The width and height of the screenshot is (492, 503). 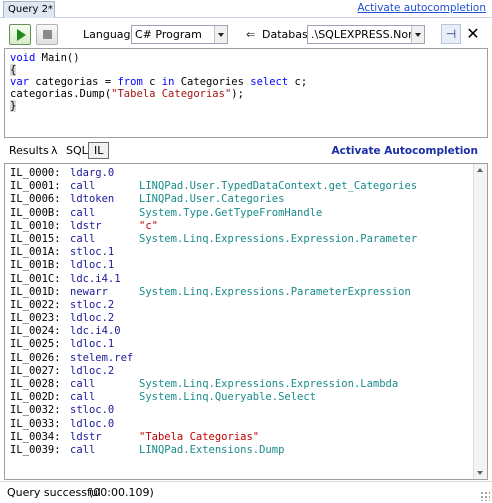 I want to click on code-line: categorias.Dump("Tabela Categorias");, so click(x=248, y=94).